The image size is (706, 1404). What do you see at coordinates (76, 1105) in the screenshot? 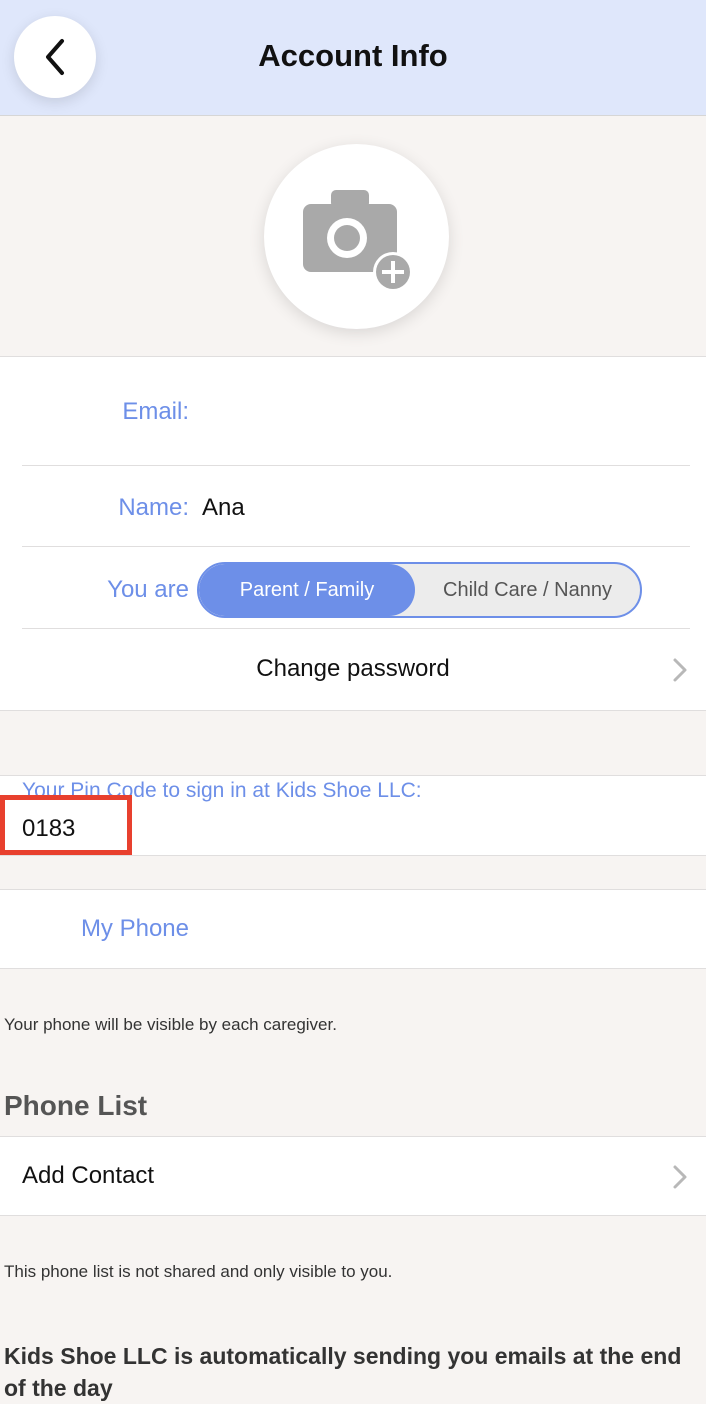
I see `phone-list-heading: Phone List` at bounding box center [76, 1105].